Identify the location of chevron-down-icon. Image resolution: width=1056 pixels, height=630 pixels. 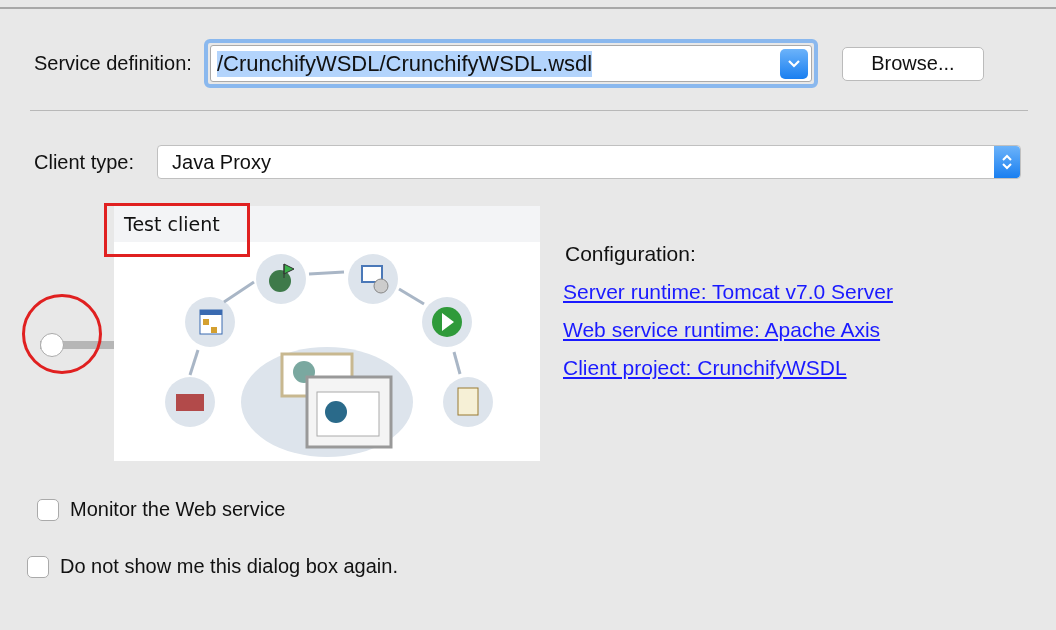
(793, 63).